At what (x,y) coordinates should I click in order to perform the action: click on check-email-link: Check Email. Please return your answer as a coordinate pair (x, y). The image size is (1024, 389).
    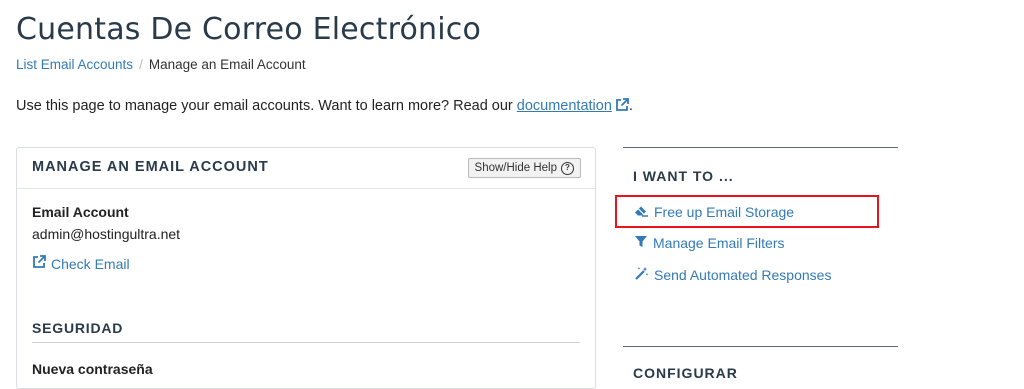
    Looking at the image, I should click on (81, 263).